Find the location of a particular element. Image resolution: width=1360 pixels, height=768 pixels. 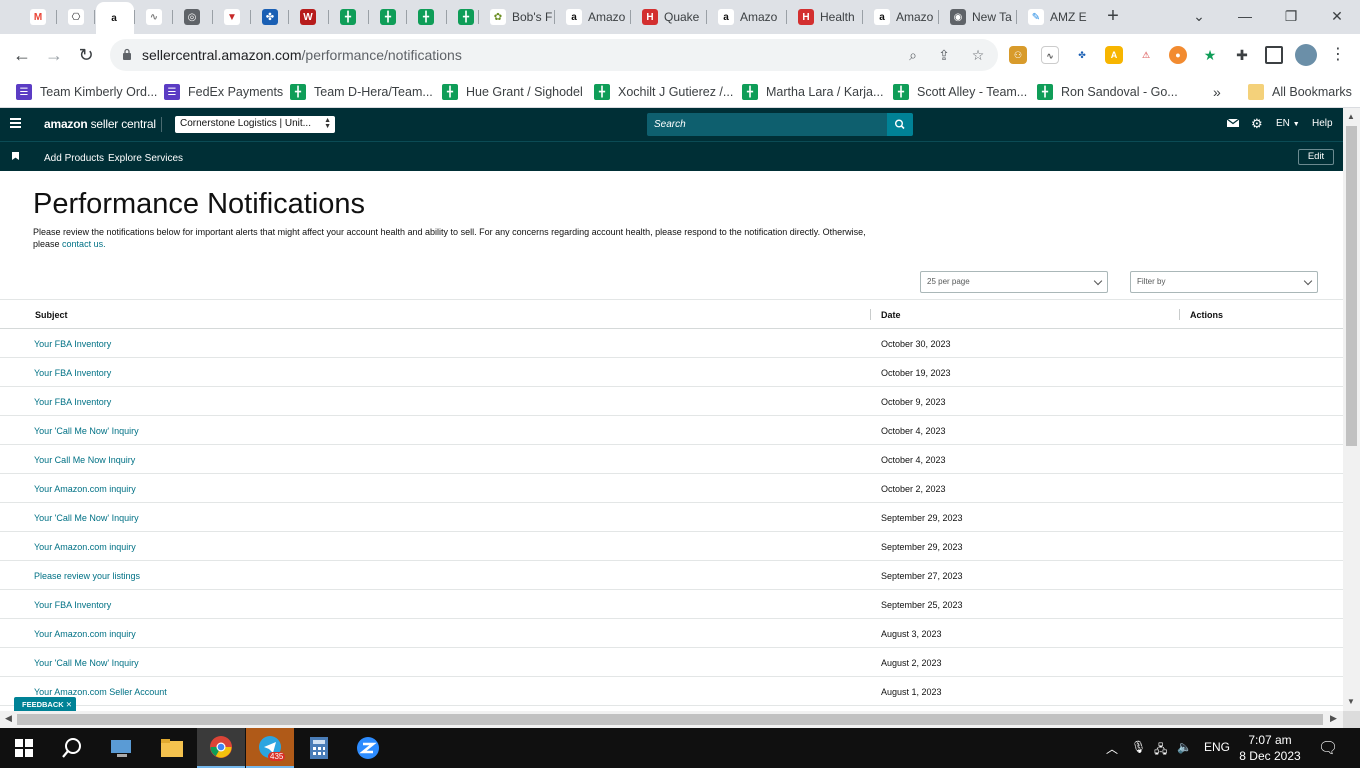

browser-tab: ∿ is located at coordinates (155, 17).